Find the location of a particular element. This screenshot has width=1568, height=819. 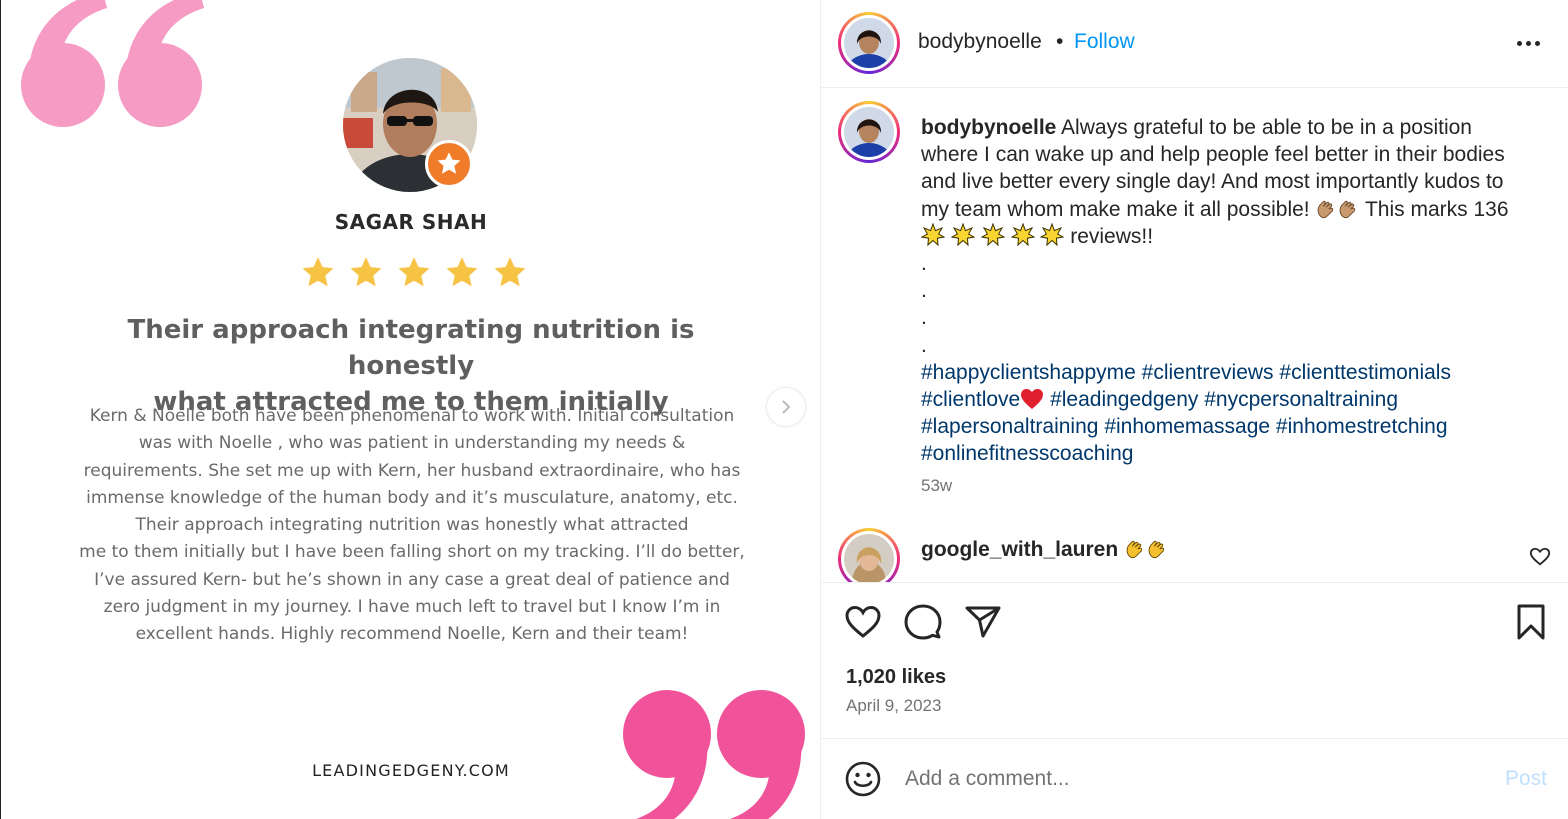

follow-button: Follow is located at coordinates (1104, 42).